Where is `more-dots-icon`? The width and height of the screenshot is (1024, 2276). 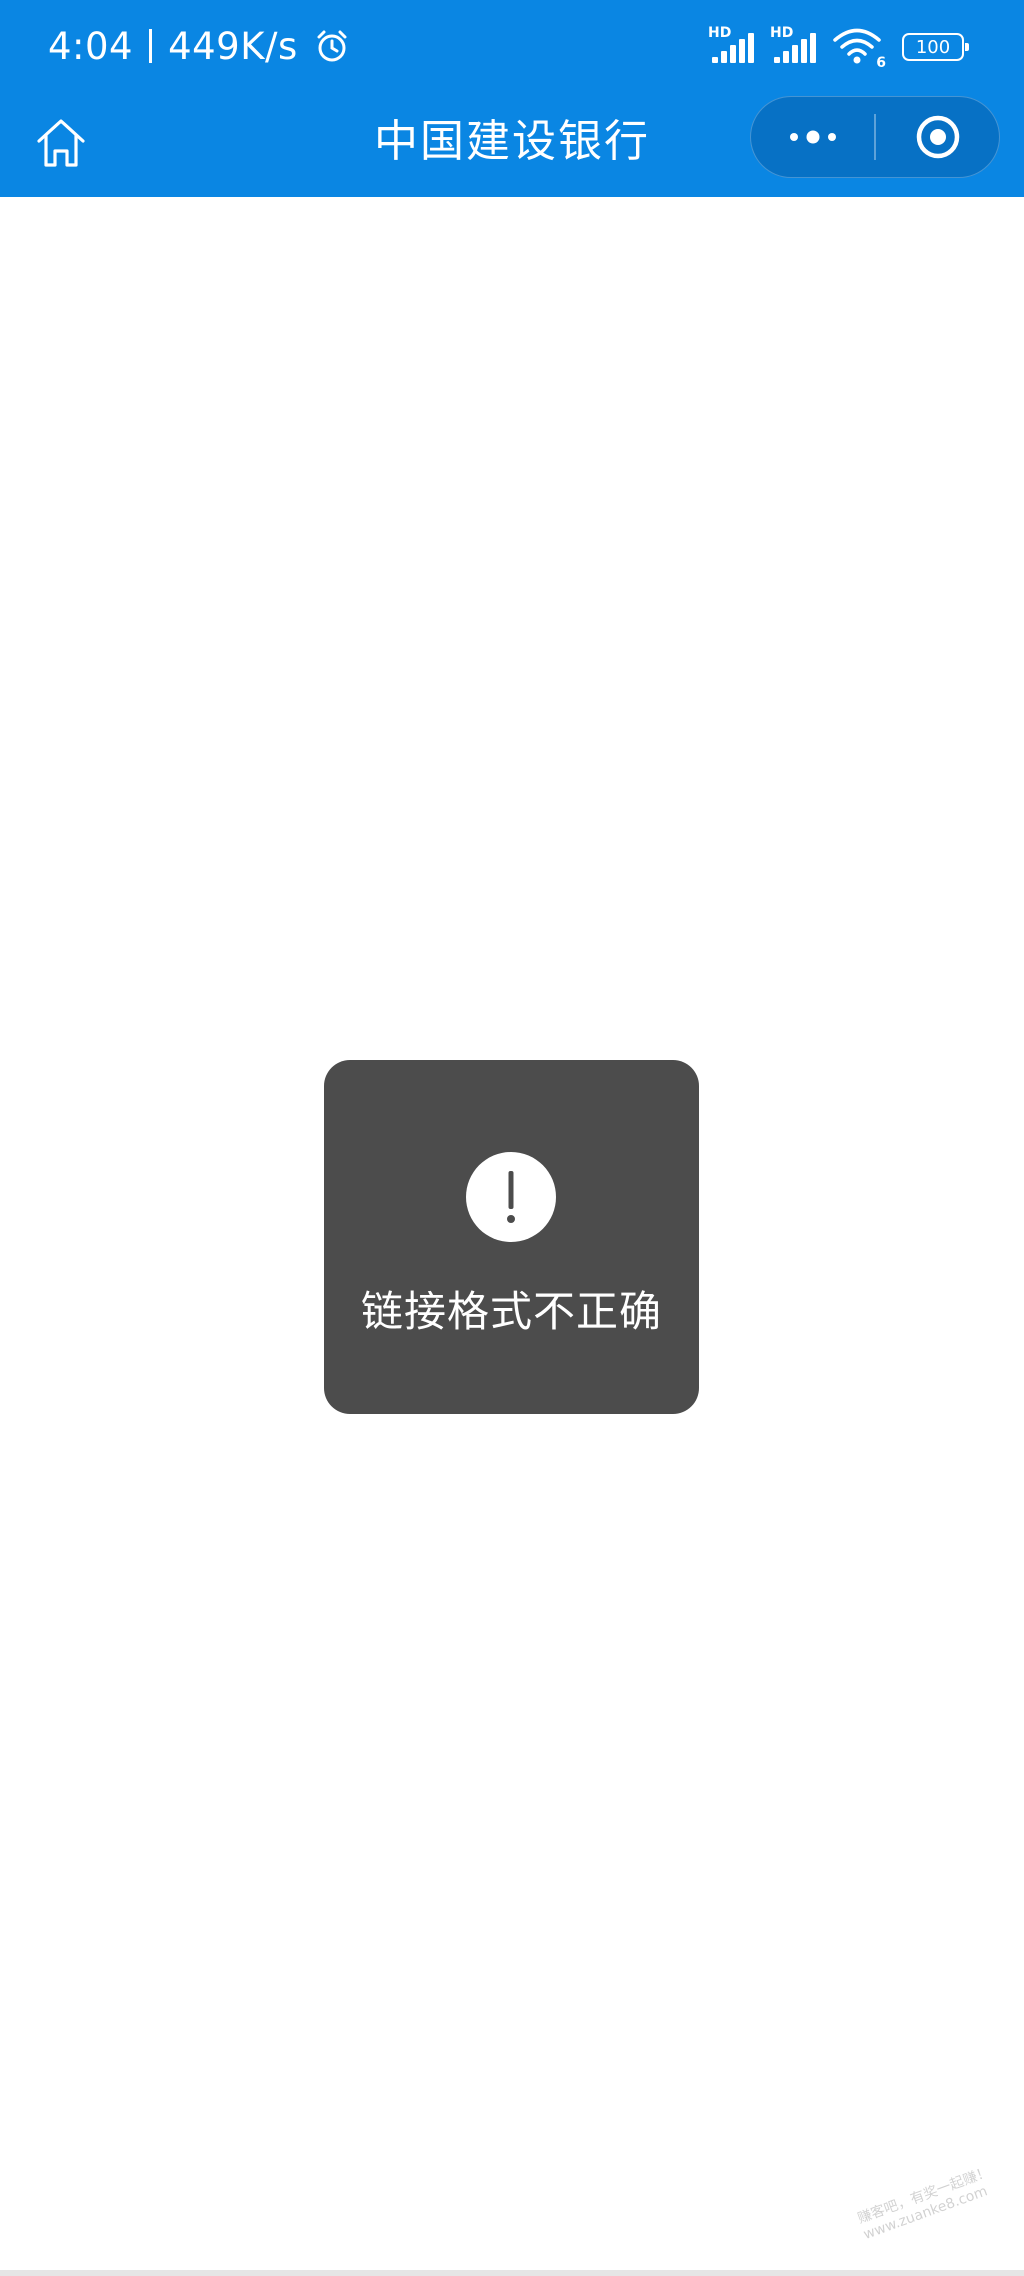
more-dots-icon is located at coordinates (813, 137).